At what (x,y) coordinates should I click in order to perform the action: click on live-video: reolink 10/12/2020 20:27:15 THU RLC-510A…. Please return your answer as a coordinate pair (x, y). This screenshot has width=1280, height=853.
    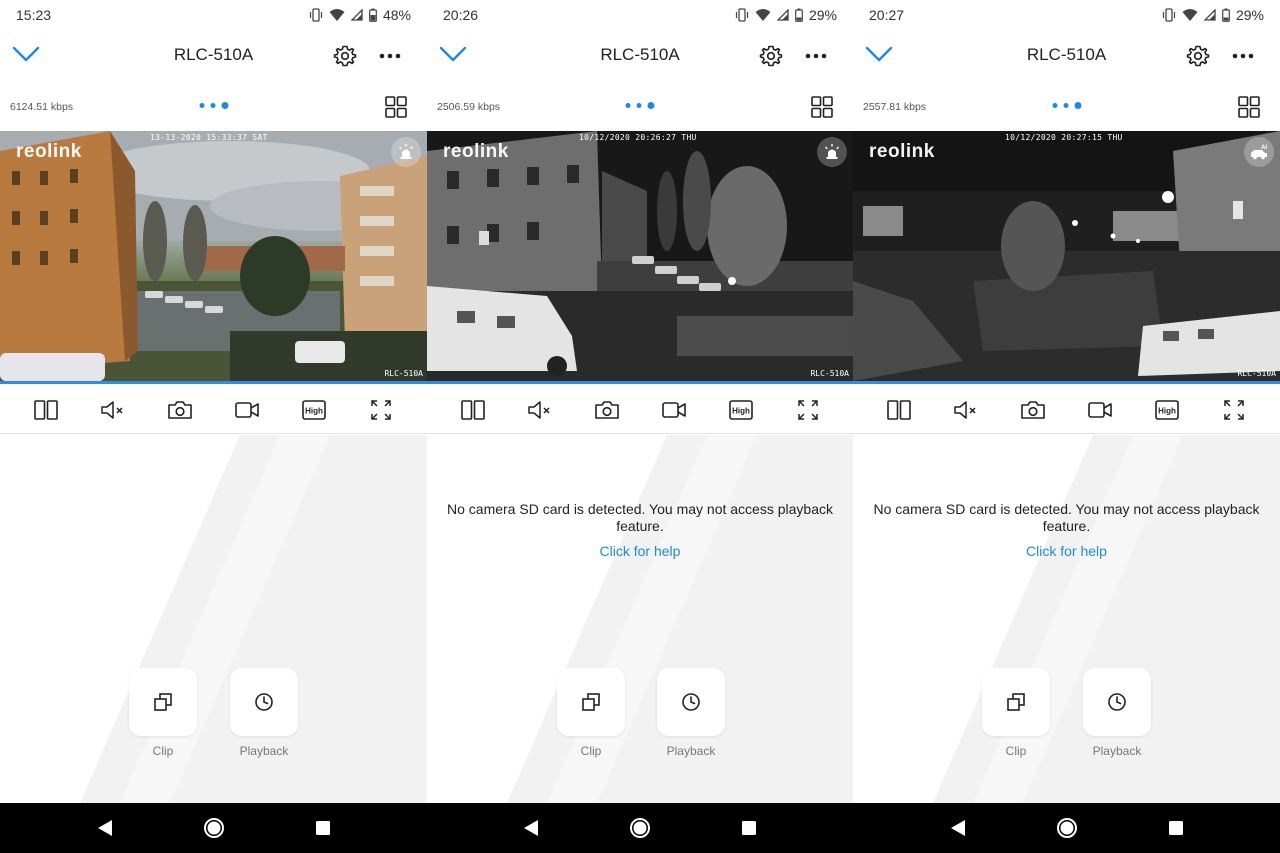
    Looking at the image, I should click on (1066, 256).